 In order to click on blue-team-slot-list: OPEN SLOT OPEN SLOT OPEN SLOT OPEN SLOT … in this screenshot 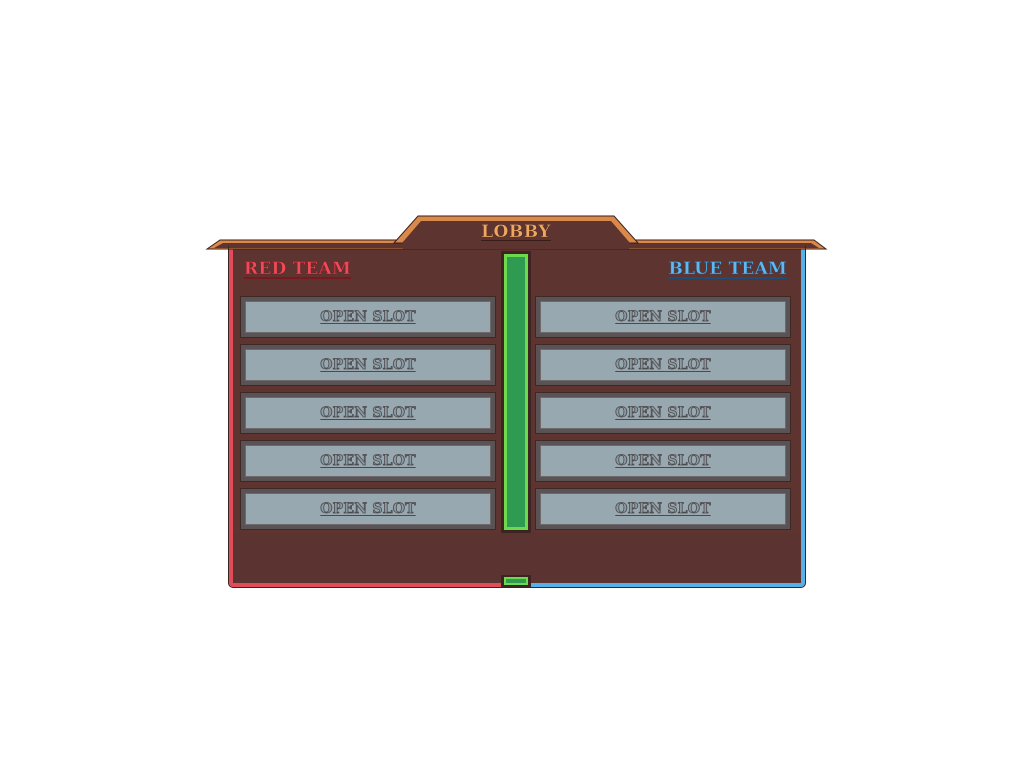, I will do `click(663, 417)`.